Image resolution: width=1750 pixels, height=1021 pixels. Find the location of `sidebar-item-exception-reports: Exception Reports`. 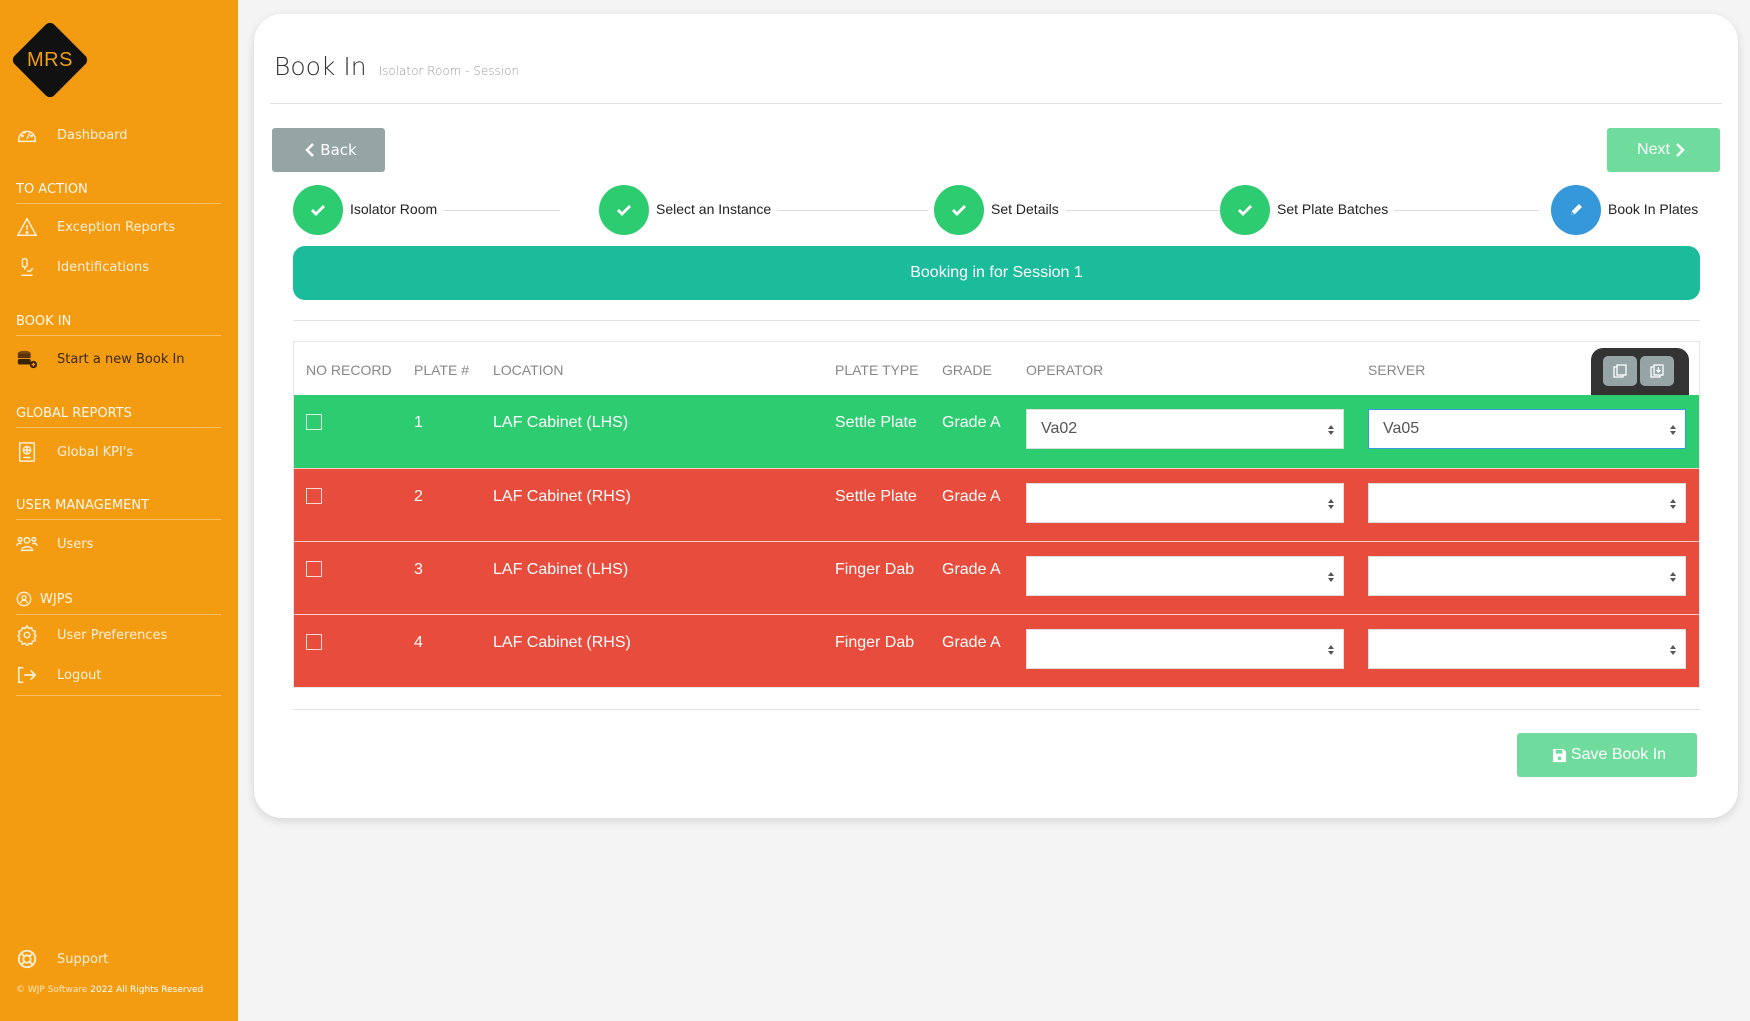

sidebar-item-exception-reports: Exception Reports is located at coordinates (121, 227).